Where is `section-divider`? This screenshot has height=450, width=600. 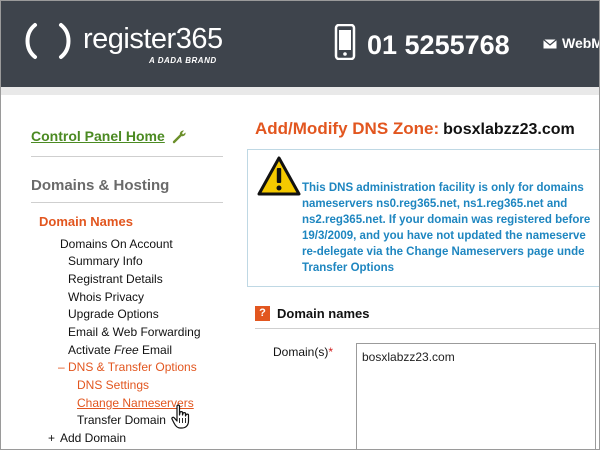
section-divider is located at coordinates (427, 328).